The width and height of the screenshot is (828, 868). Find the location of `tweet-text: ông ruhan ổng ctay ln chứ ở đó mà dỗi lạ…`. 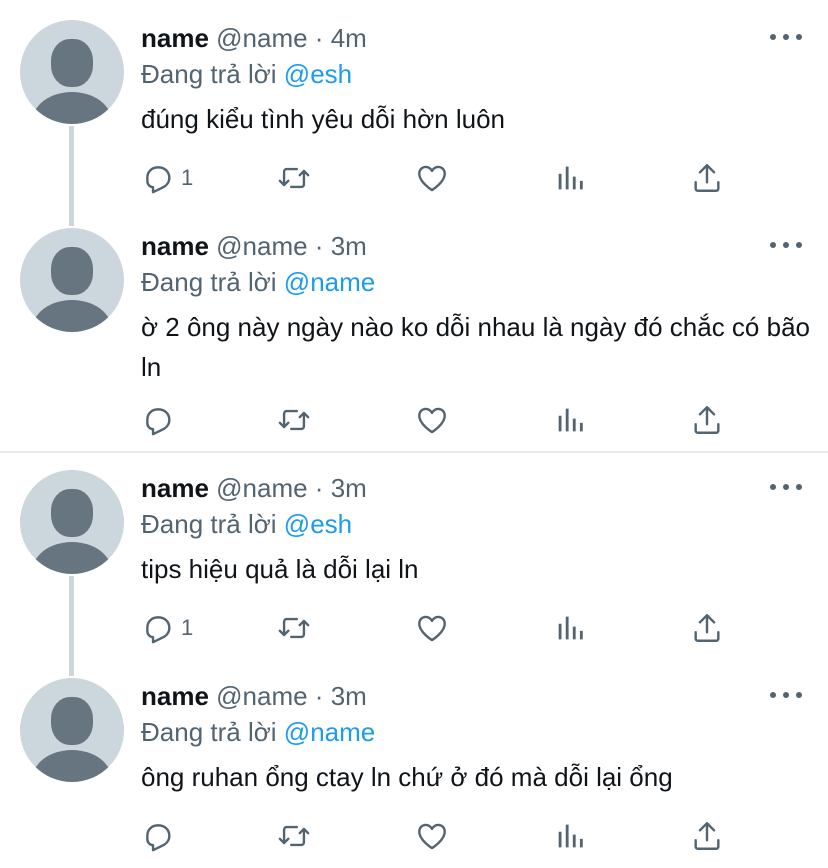

tweet-text: ông ruhan ổng ctay ln chứ ở đó mà dỗi lạ… is located at coordinates (407, 777).